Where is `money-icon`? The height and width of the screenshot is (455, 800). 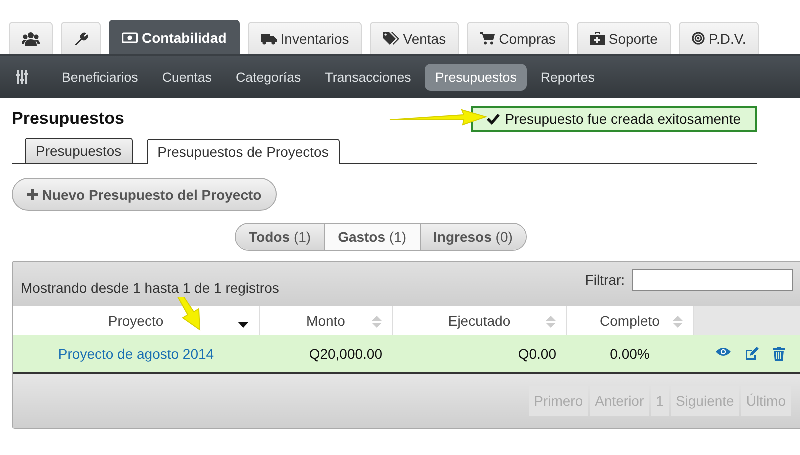
money-icon is located at coordinates (130, 38).